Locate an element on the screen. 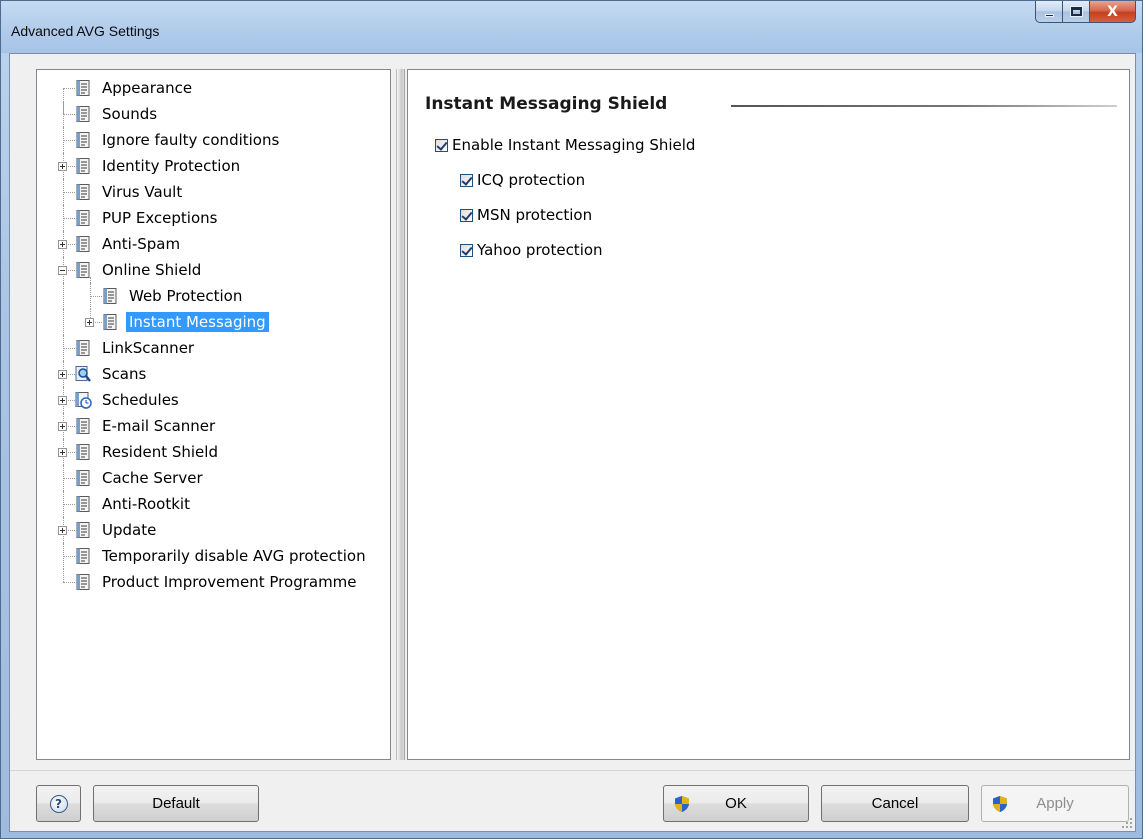 The height and width of the screenshot is (839, 1143). cancel-button: Cancel is located at coordinates (895, 803).